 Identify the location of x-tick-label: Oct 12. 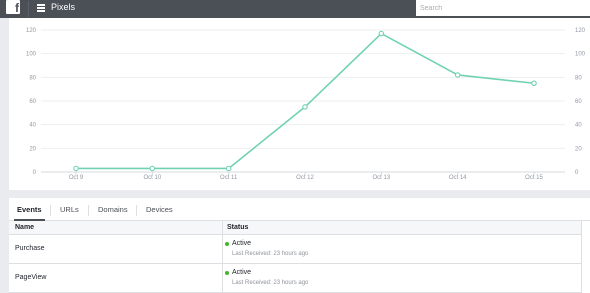
(305, 178).